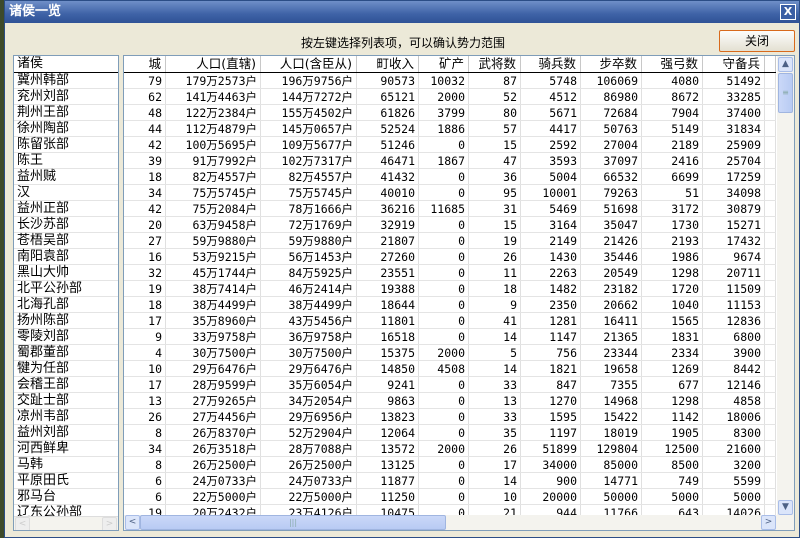 This screenshot has width=800, height=538. What do you see at coordinates (66, 273) in the screenshot?
I see `warlord-name-item: 黑山大帅` at bounding box center [66, 273].